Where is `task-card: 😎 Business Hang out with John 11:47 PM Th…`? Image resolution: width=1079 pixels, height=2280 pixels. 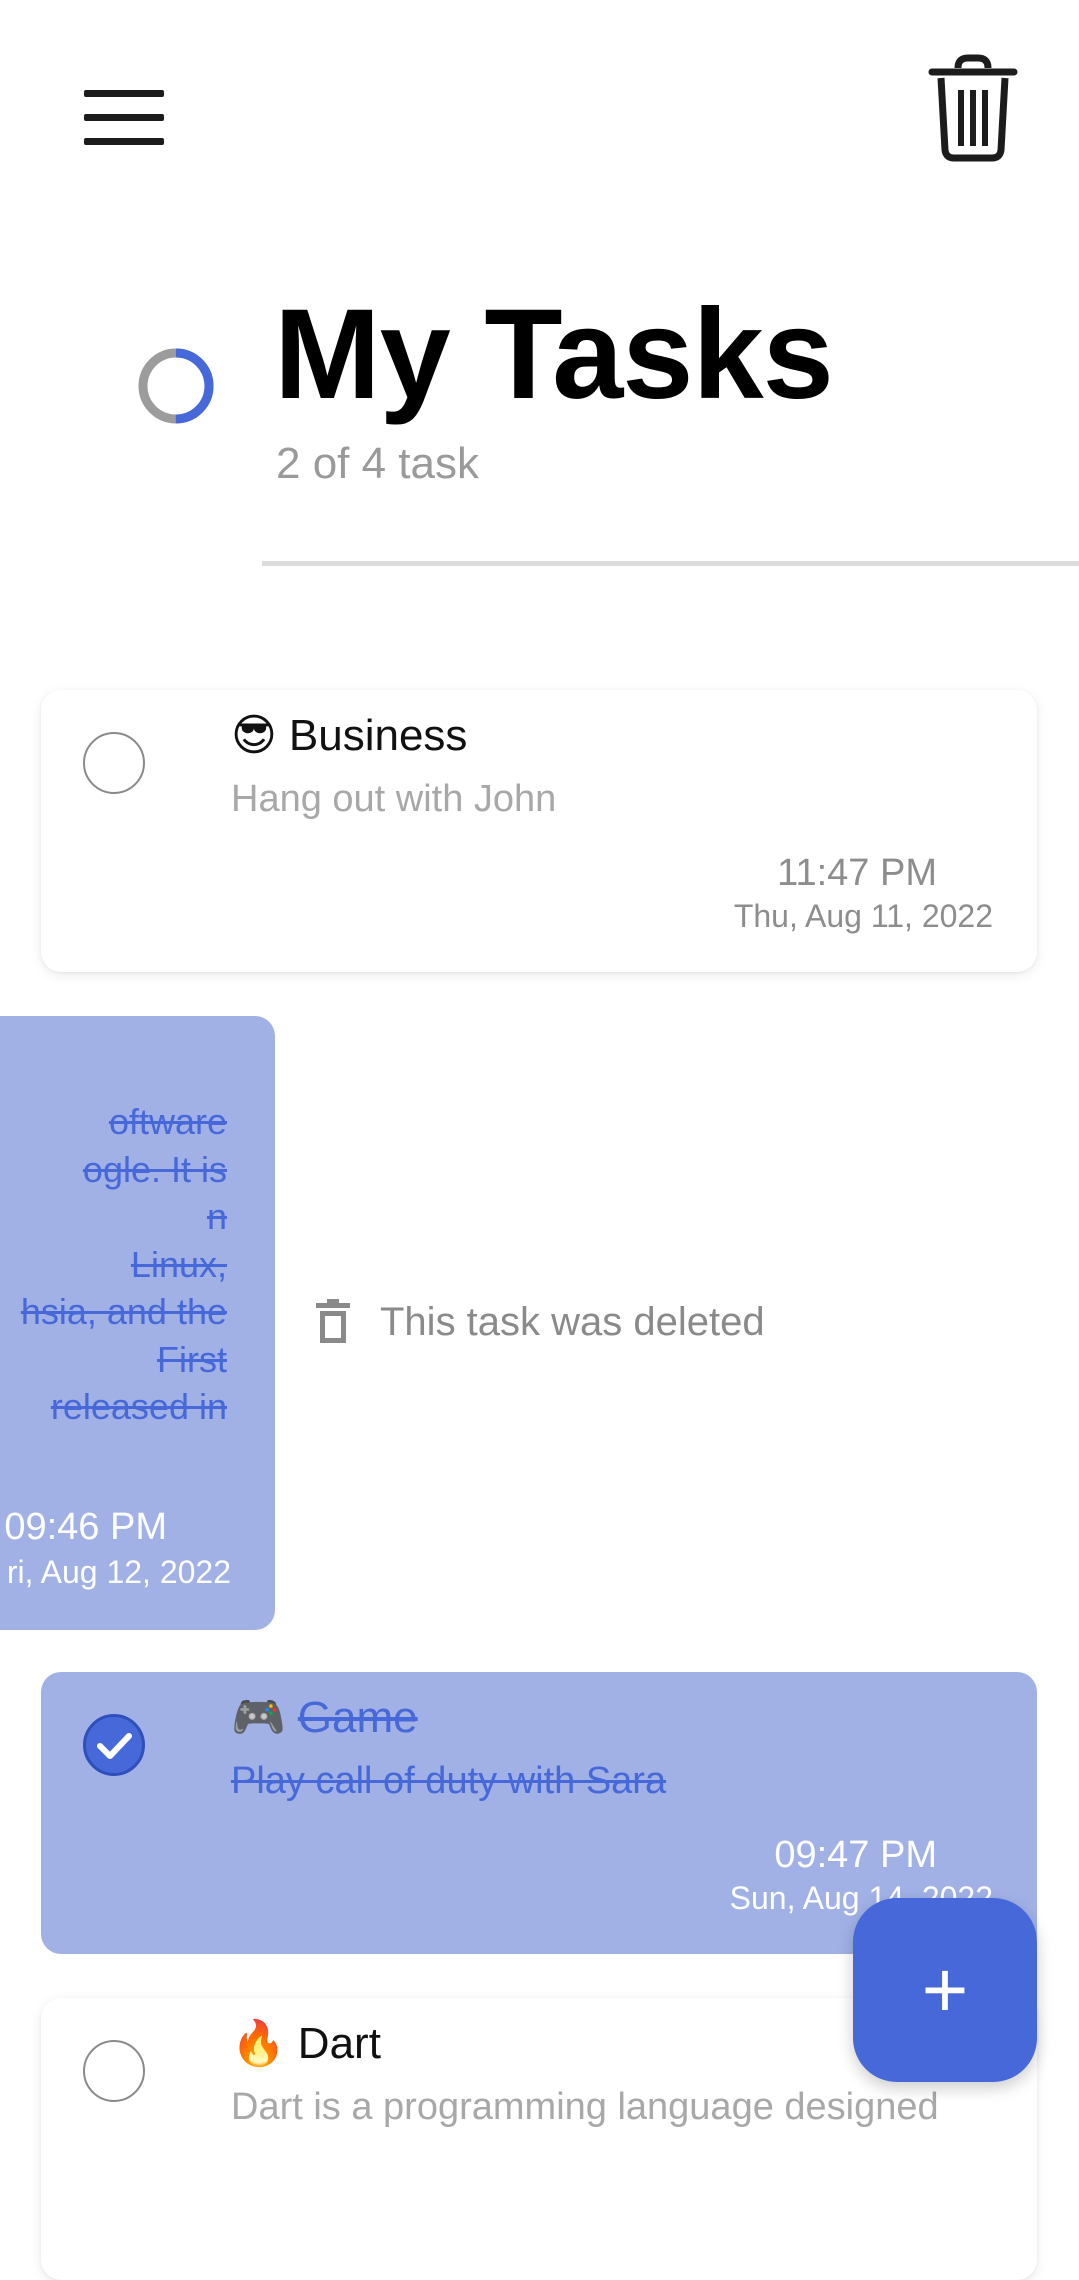 task-card: 😎 Business Hang out with John 11:47 PM Th… is located at coordinates (539, 831).